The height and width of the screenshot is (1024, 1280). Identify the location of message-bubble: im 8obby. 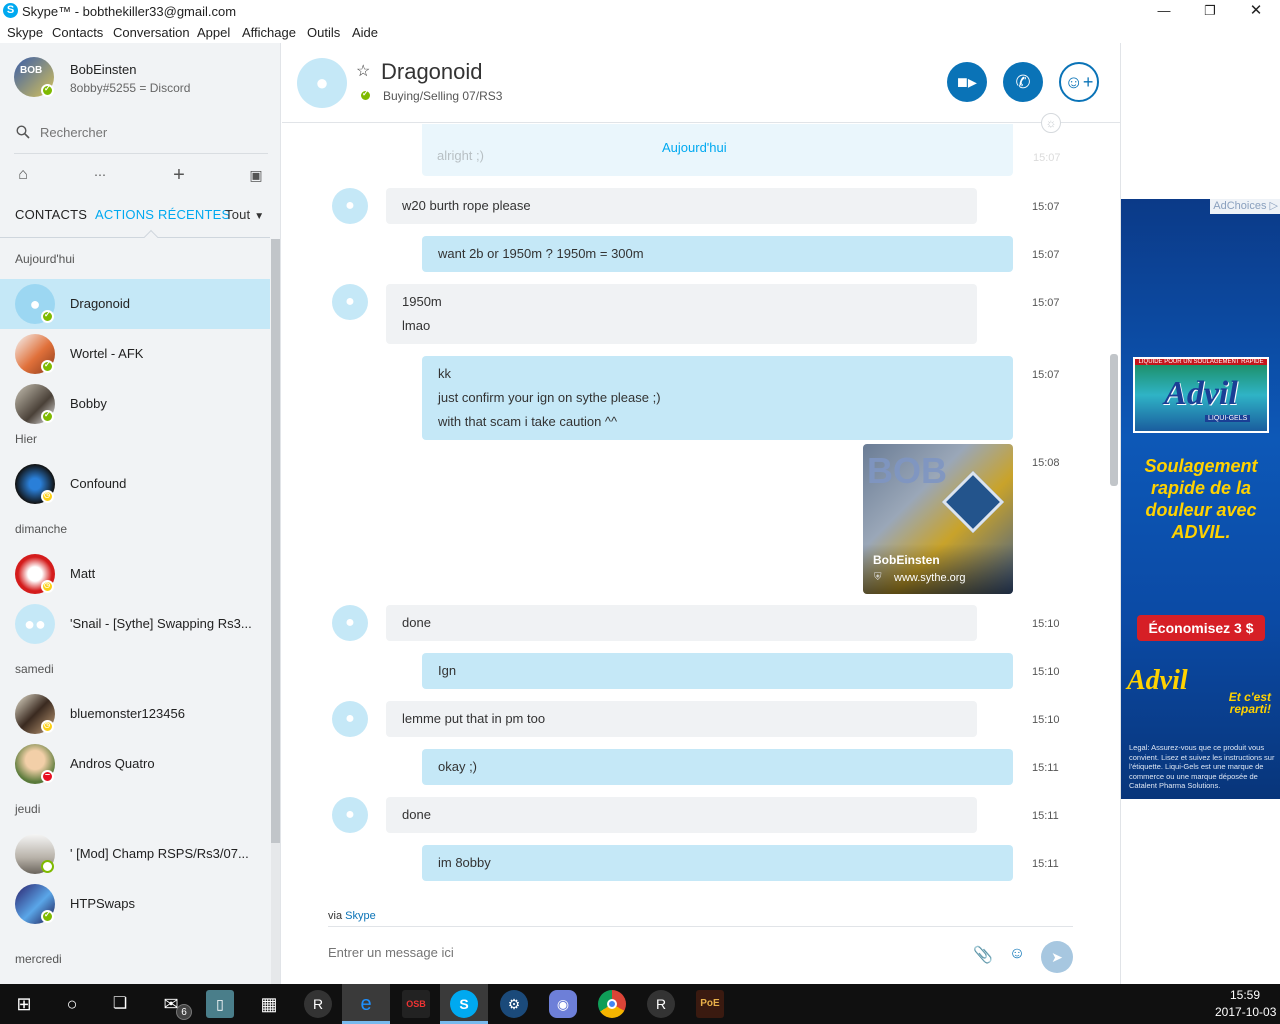
(717, 863).